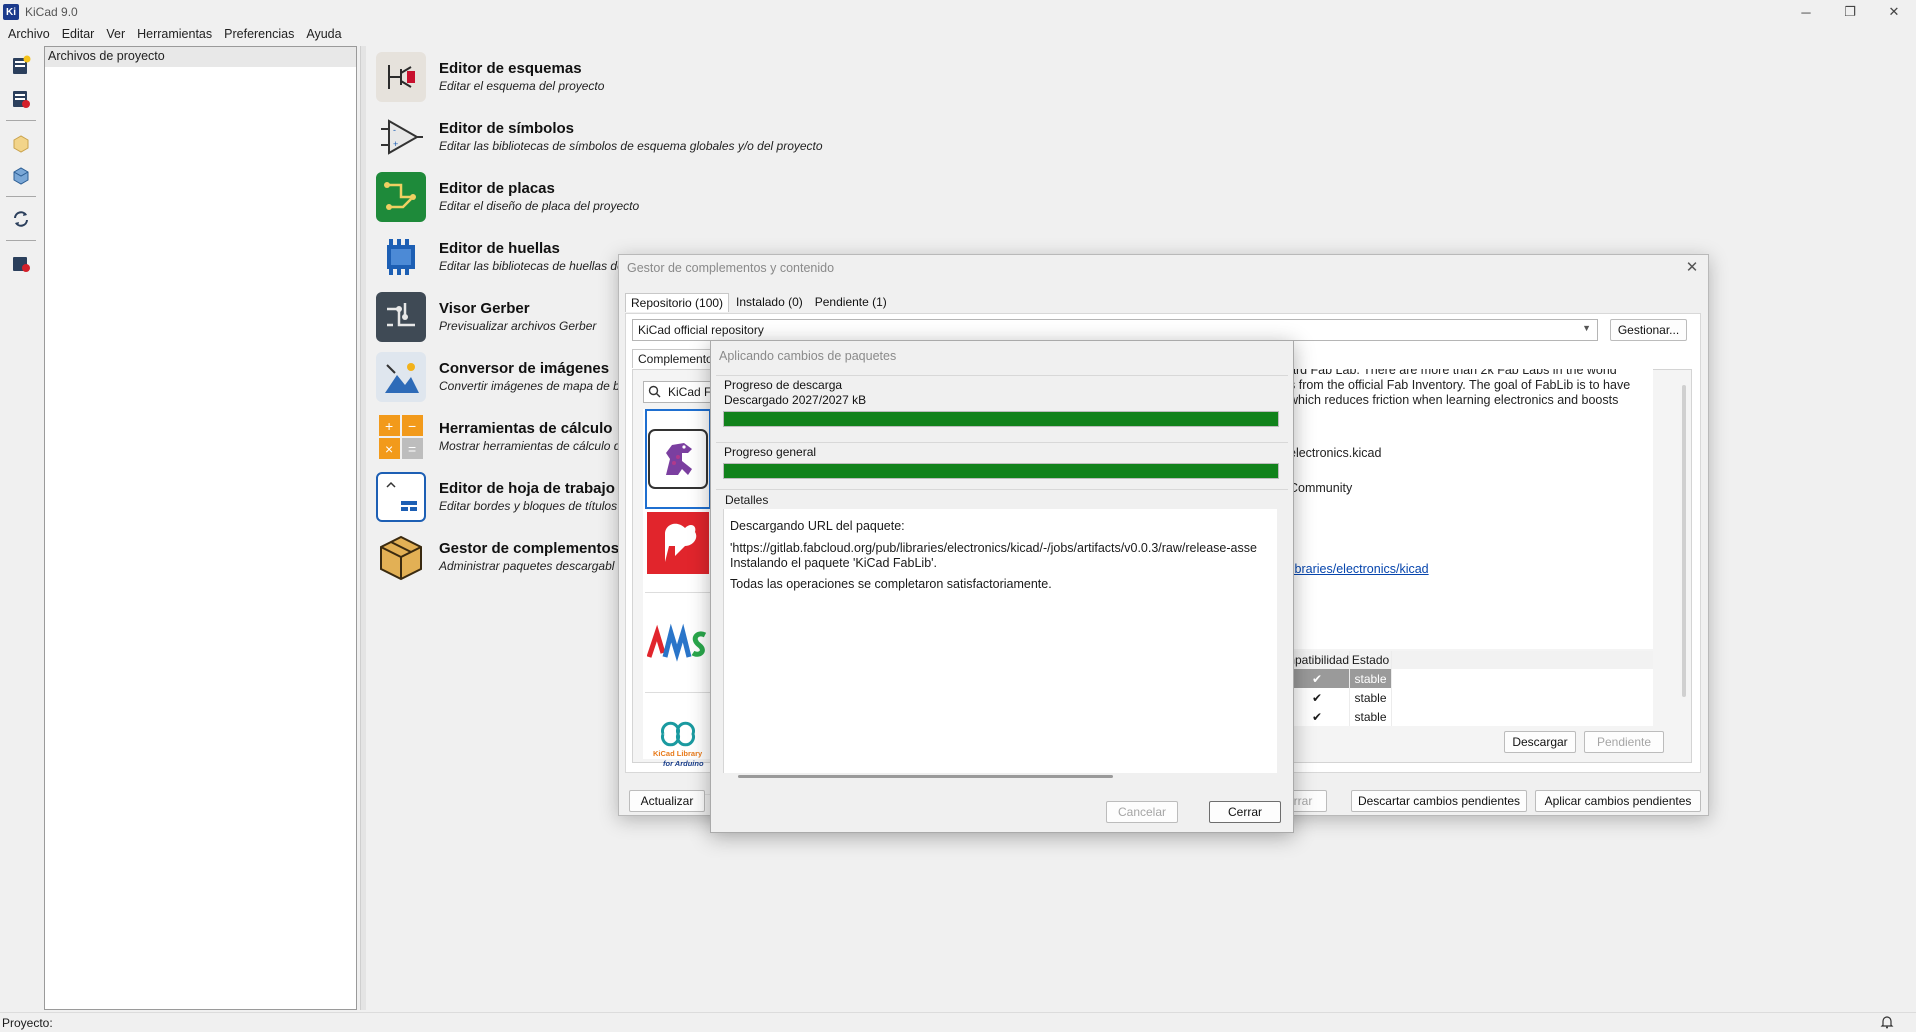 The width and height of the screenshot is (1916, 1032). I want to click on schematic-editor-icon, so click(401, 77).